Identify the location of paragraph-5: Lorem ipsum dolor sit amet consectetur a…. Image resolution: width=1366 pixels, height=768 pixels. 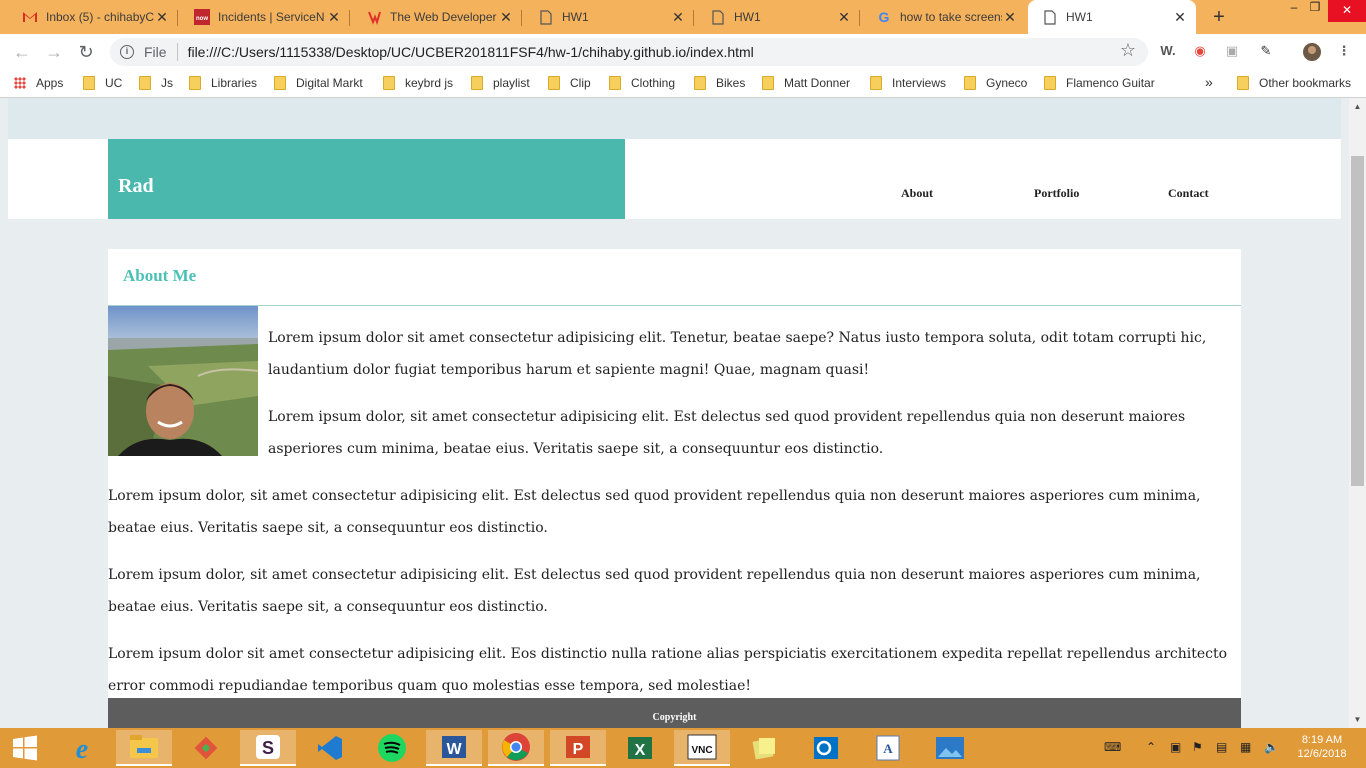
(668, 670).